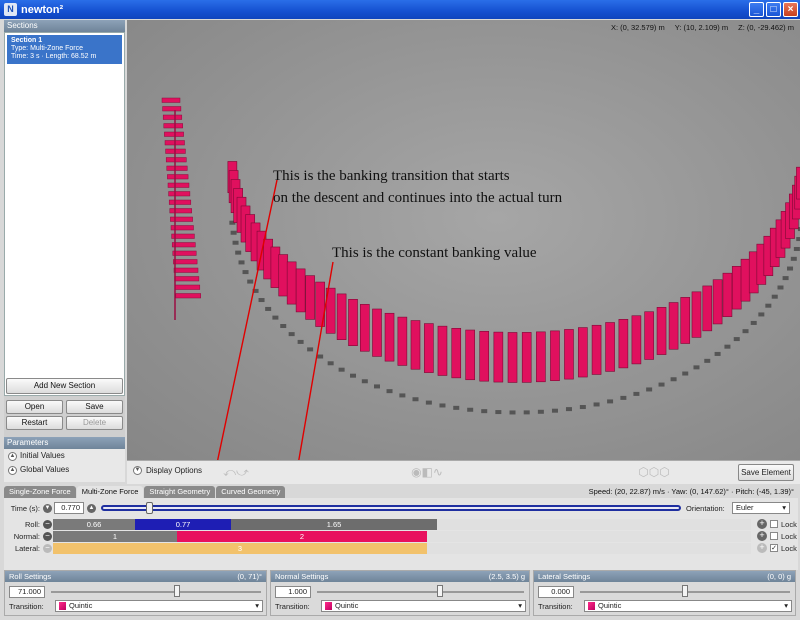 The width and height of the screenshot is (800, 620). I want to click on time-slider-thumb, so click(149, 508).